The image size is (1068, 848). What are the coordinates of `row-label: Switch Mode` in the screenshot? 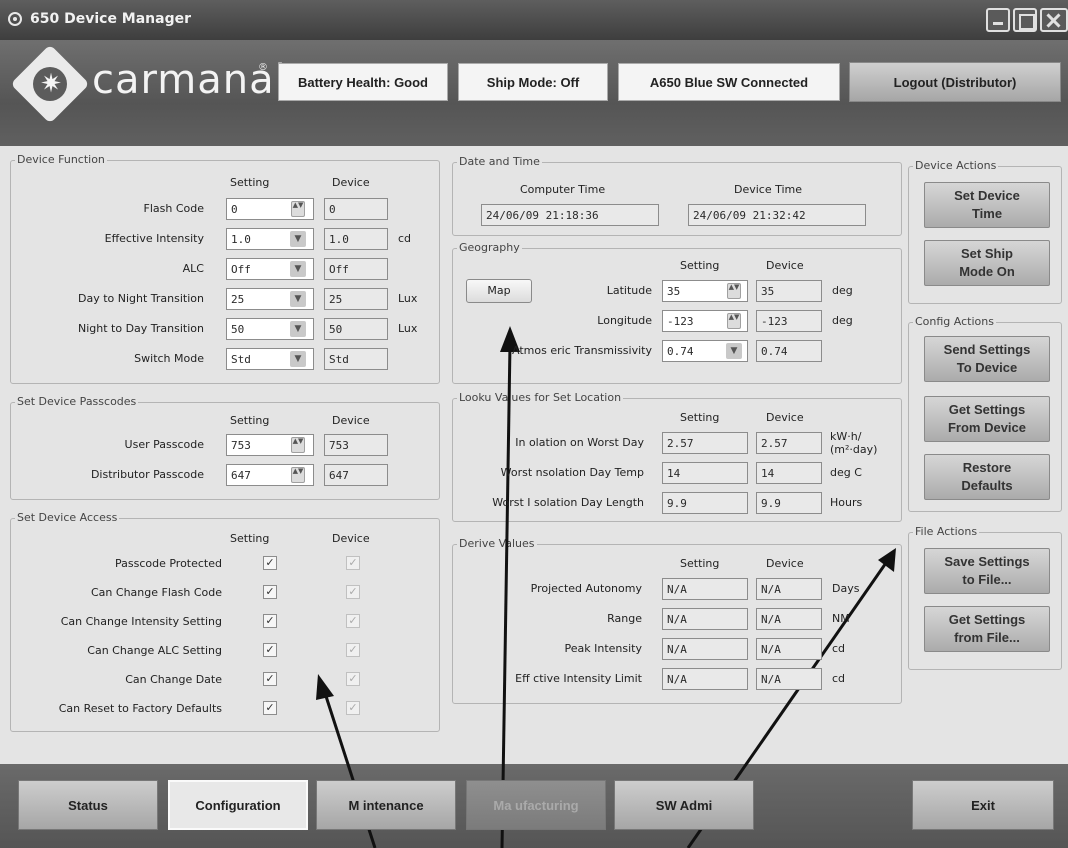 It's located at (169, 358).